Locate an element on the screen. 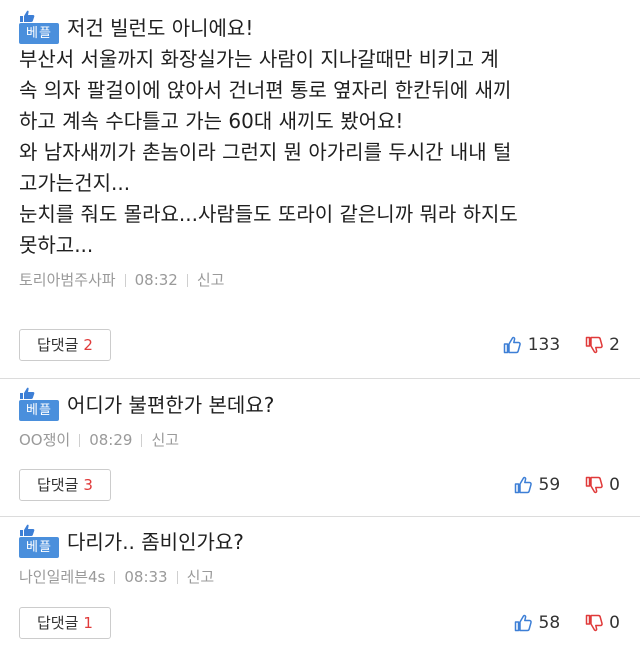 The width and height of the screenshot is (640, 655). vote-group: 59 0 is located at coordinates (566, 485).